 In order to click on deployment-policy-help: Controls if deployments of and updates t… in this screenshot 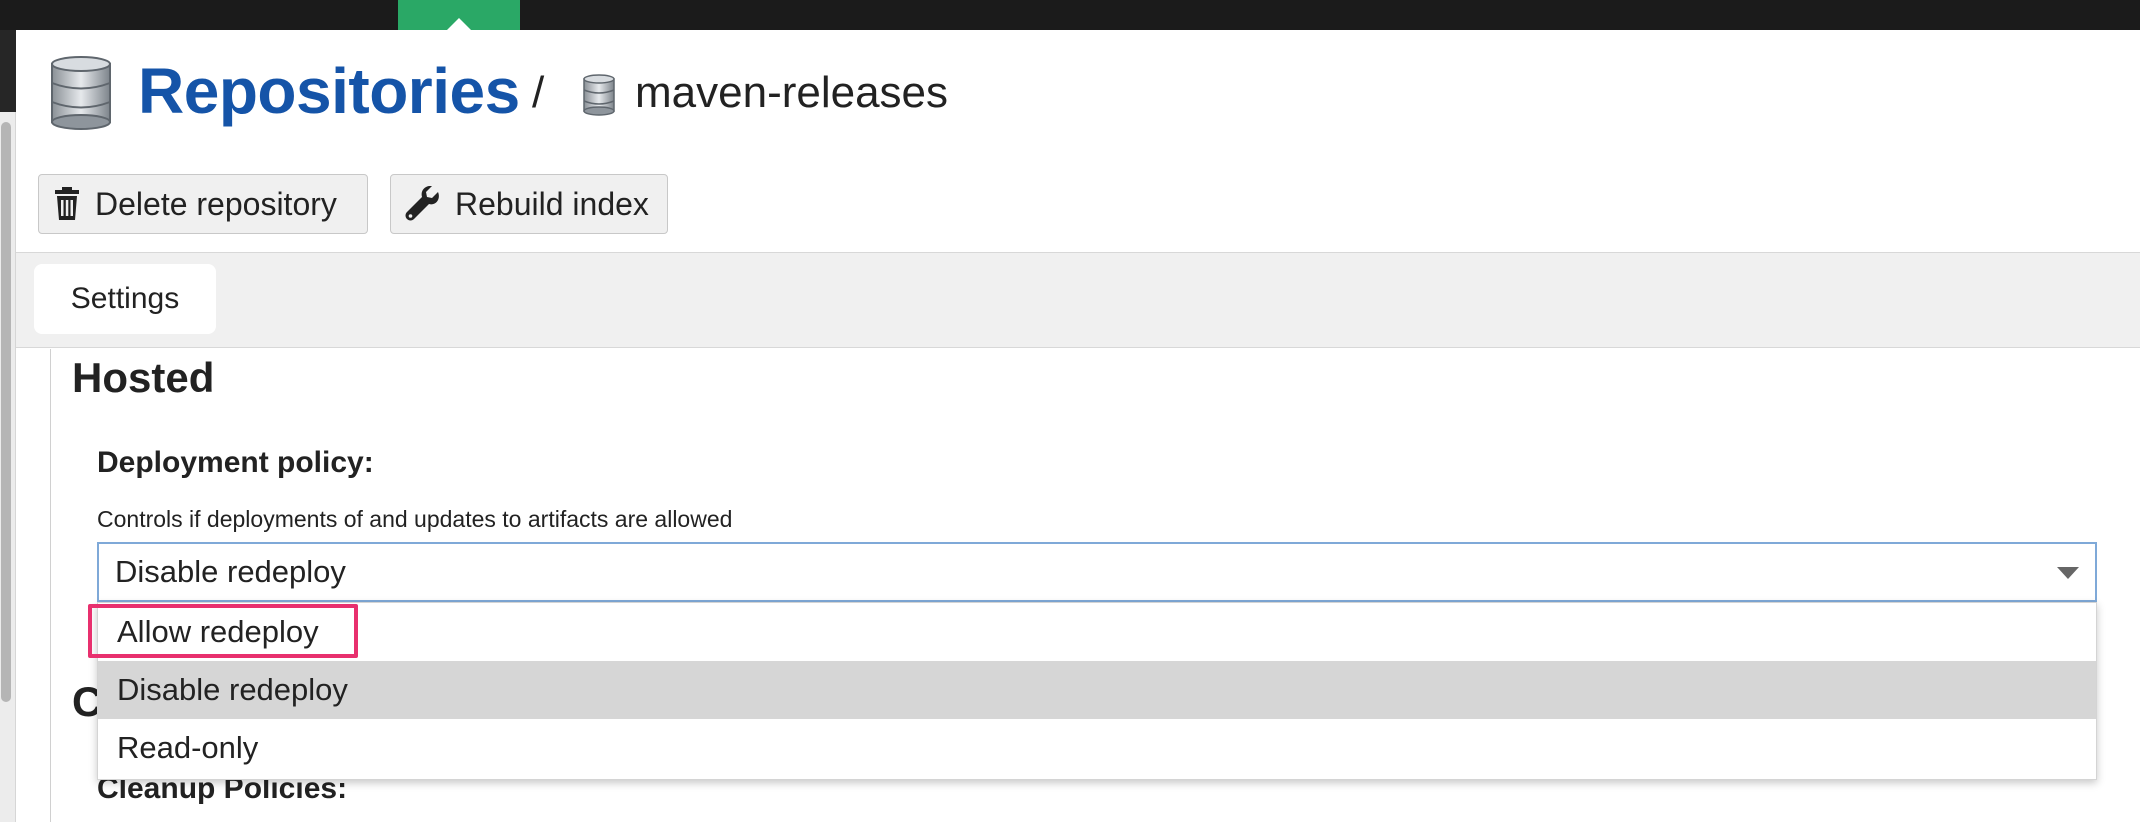, I will do `click(415, 519)`.